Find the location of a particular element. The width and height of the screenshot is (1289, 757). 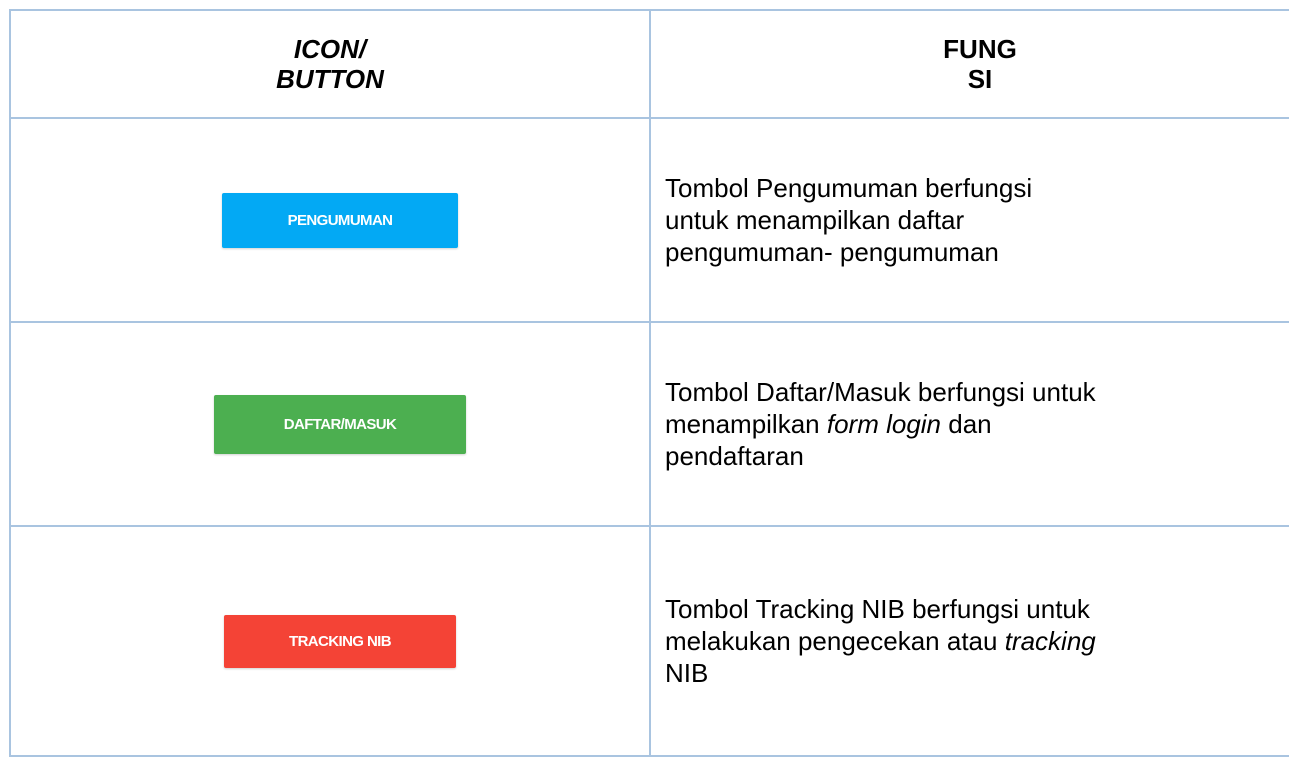

header-fungsi: FUNG SI is located at coordinates (969, 64).